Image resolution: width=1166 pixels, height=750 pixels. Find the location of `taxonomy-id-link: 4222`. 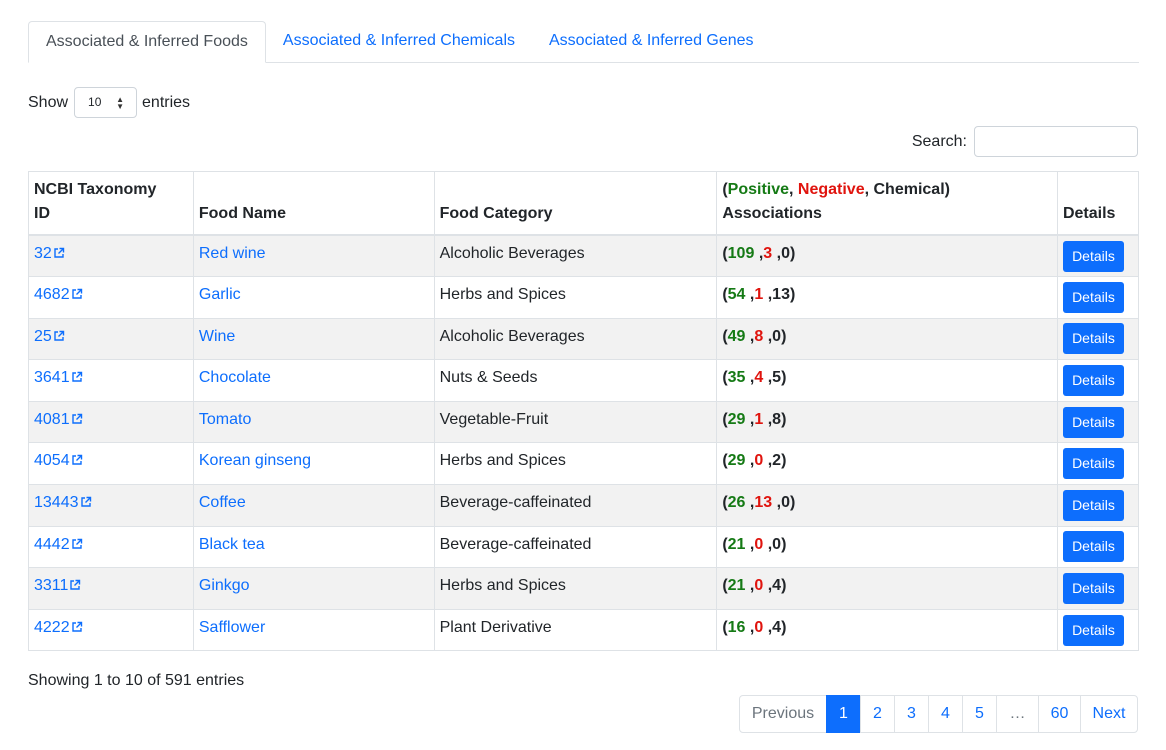

taxonomy-id-link: 4222 is located at coordinates (52, 627).